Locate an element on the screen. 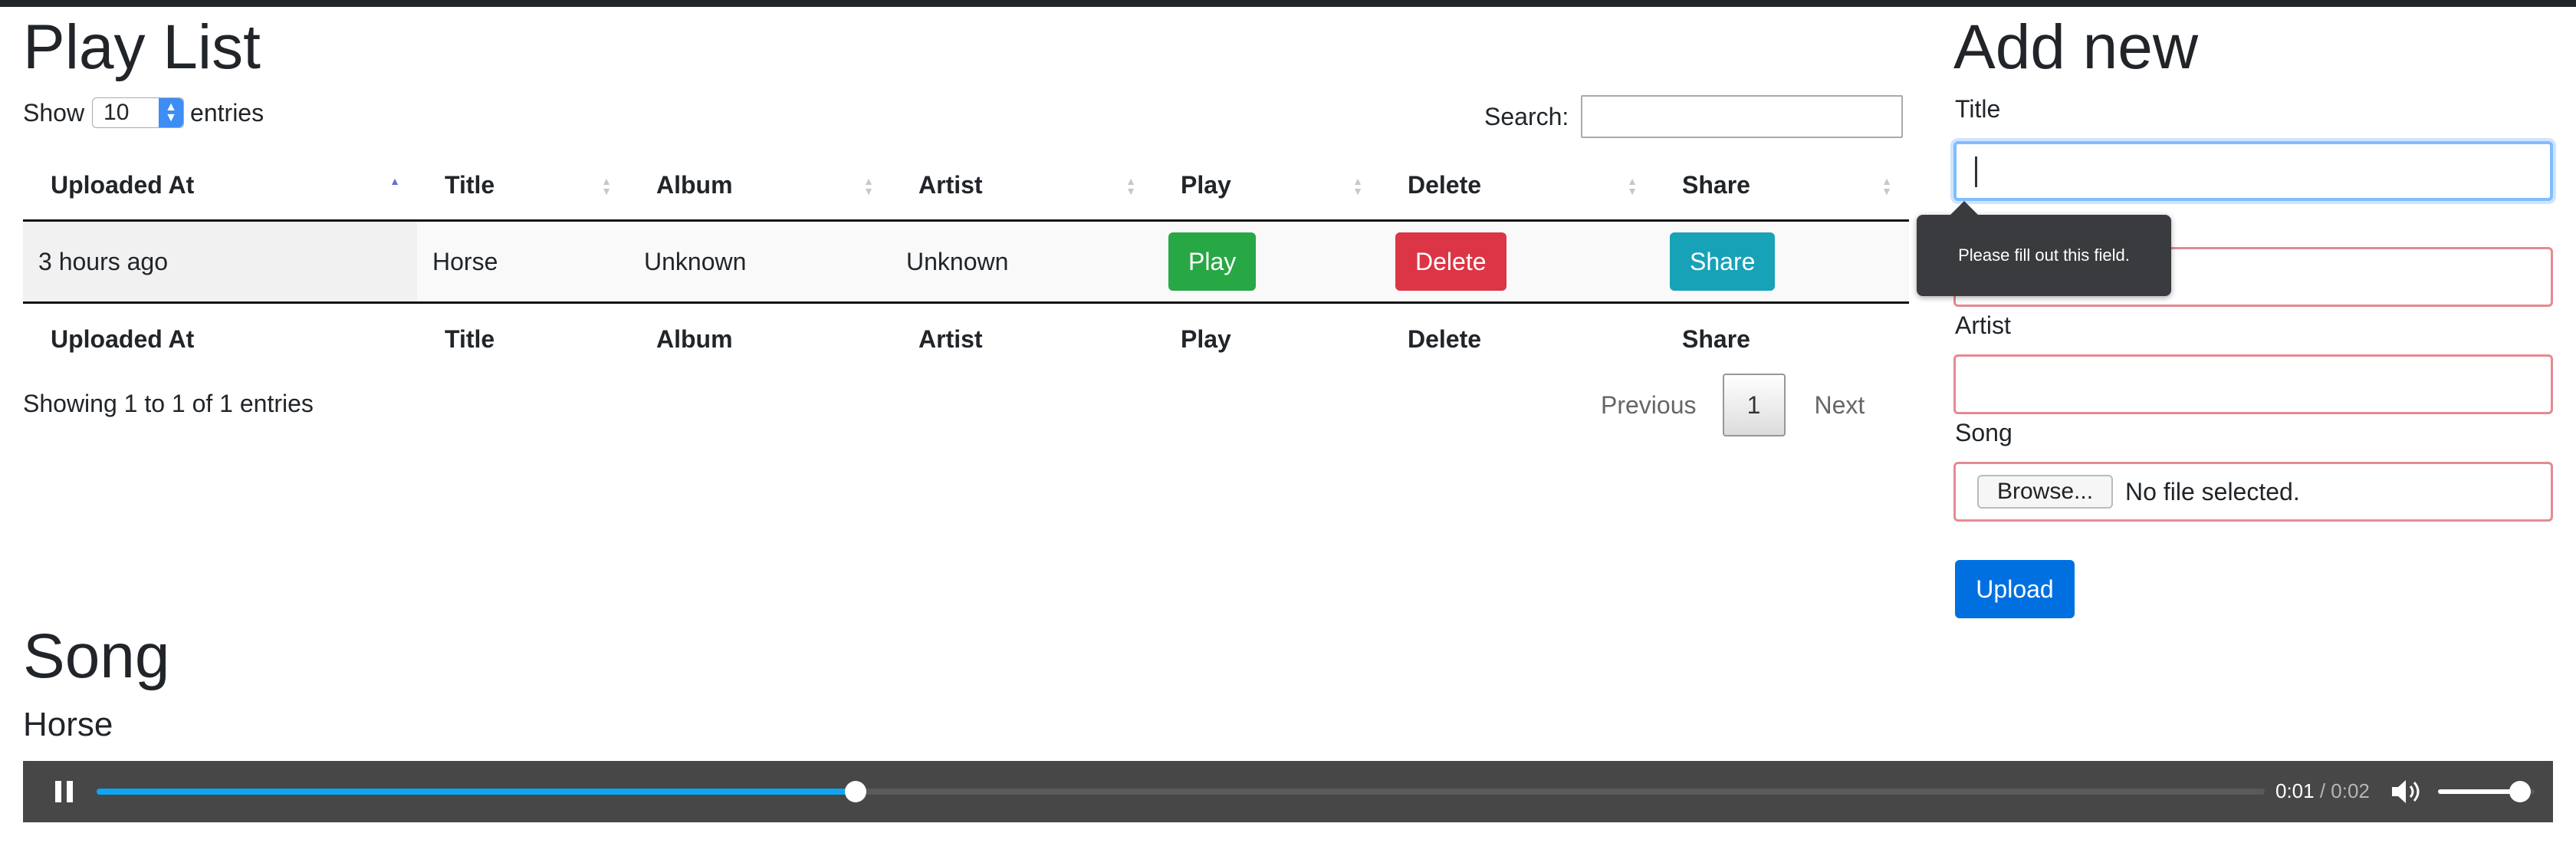 The image size is (2576, 853). footer-share: Share is located at coordinates (1781, 337).